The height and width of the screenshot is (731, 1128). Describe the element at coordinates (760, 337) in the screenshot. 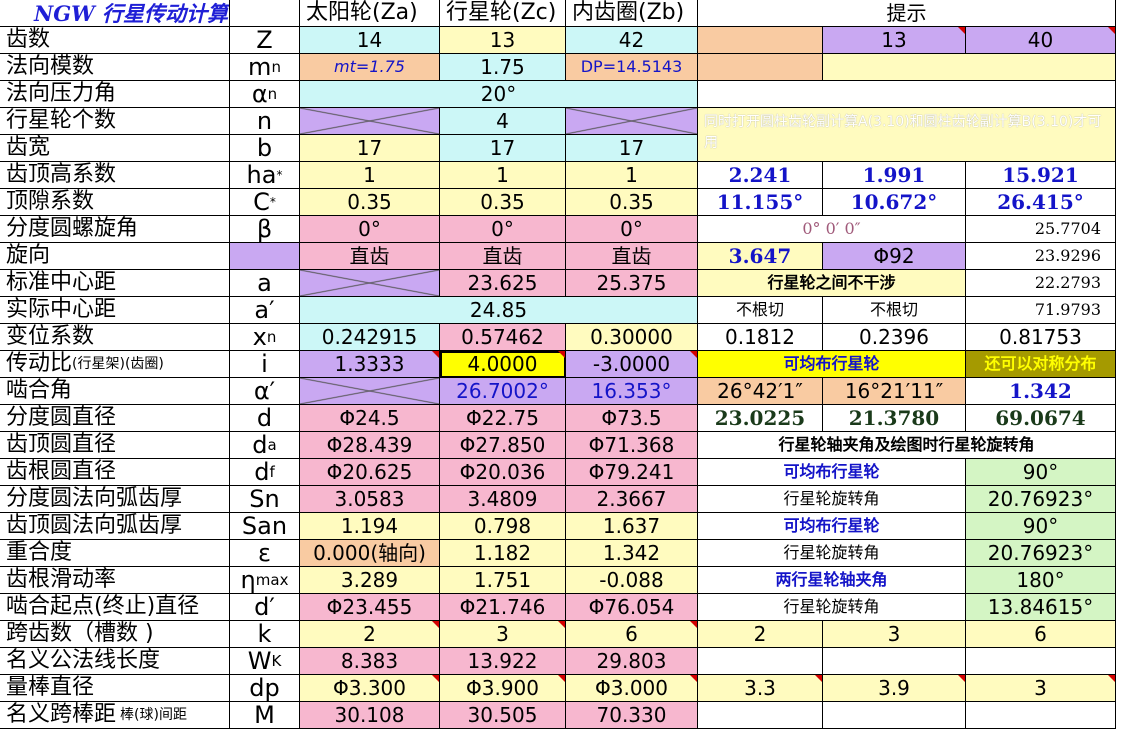

I see `shift-h1: 0.1812` at that location.